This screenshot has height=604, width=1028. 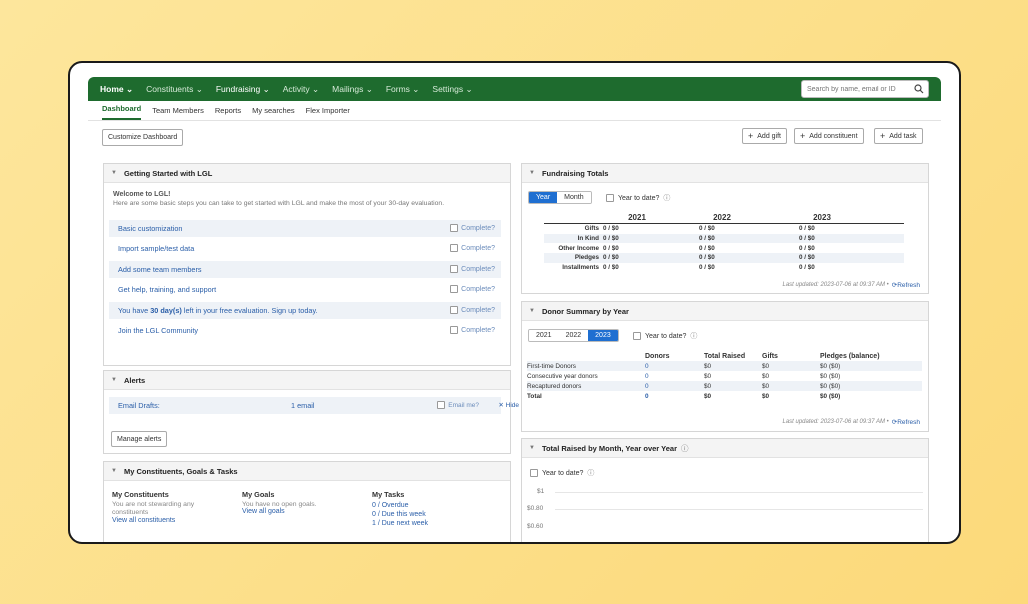 What do you see at coordinates (541, 491) in the screenshot?
I see `y-tick-label: $1` at bounding box center [541, 491].